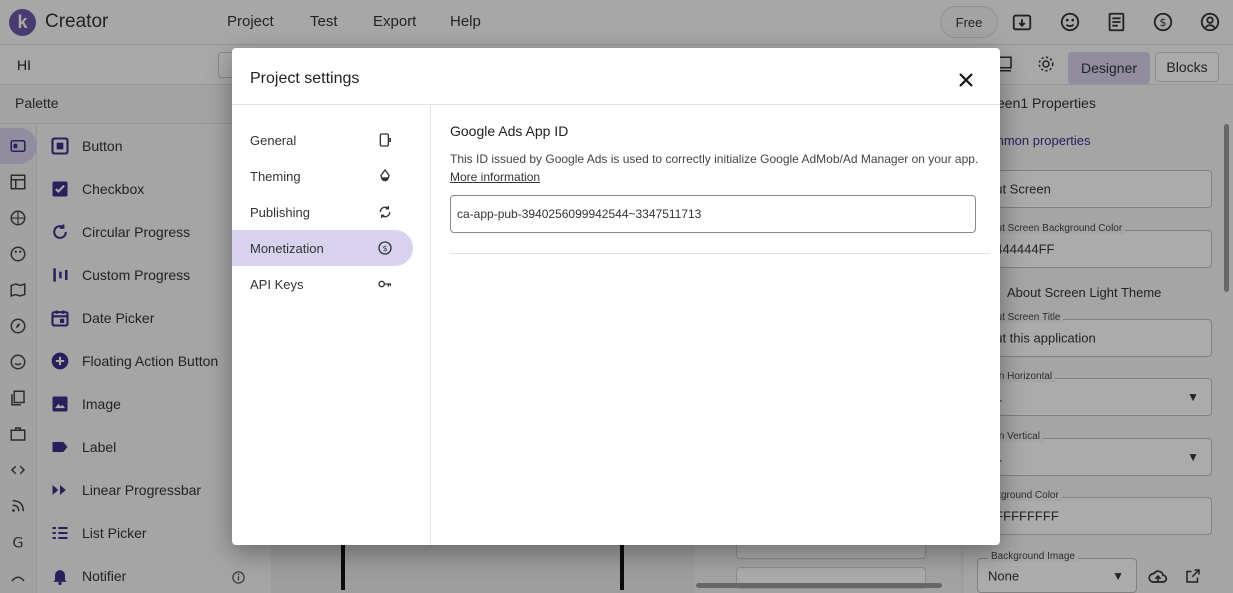 Image resolution: width=1233 pixels, height=593 pixels. I want to click on settings-nav-monetization: Monetization $, so click(322, 248).